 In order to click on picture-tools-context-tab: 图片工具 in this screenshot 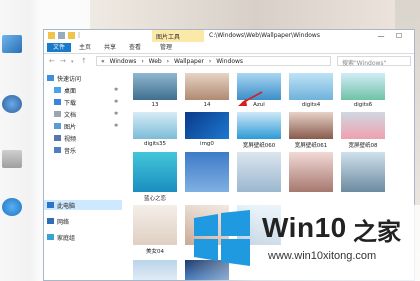, I will do `click(178, 36)`.